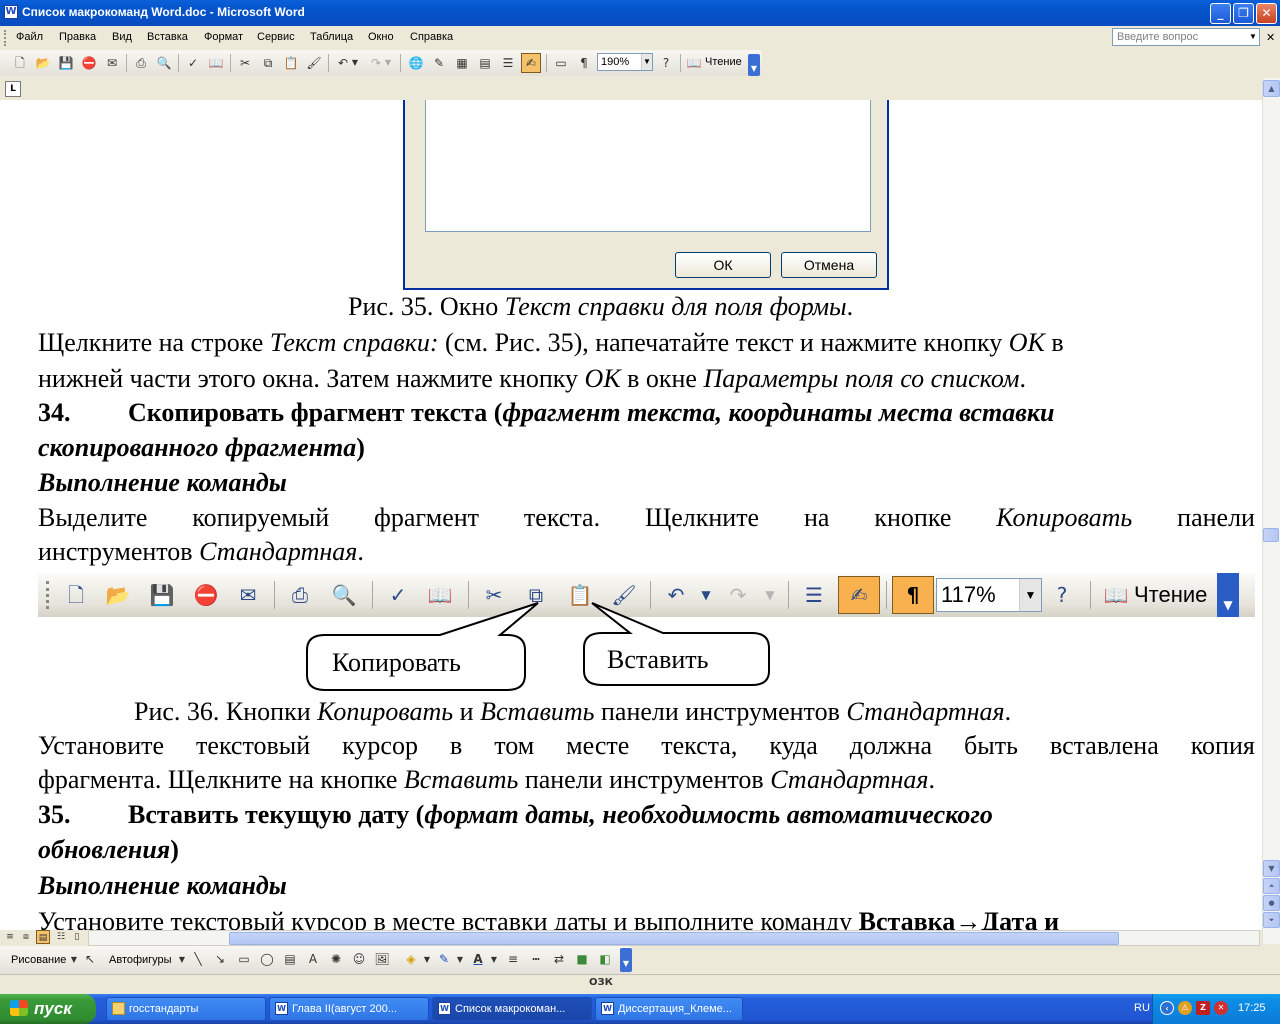 The image size is (1280, 1024). Describe the element at coordinates (267, 959) in the screenshot. I see `oval-icon: ◯` at that location.